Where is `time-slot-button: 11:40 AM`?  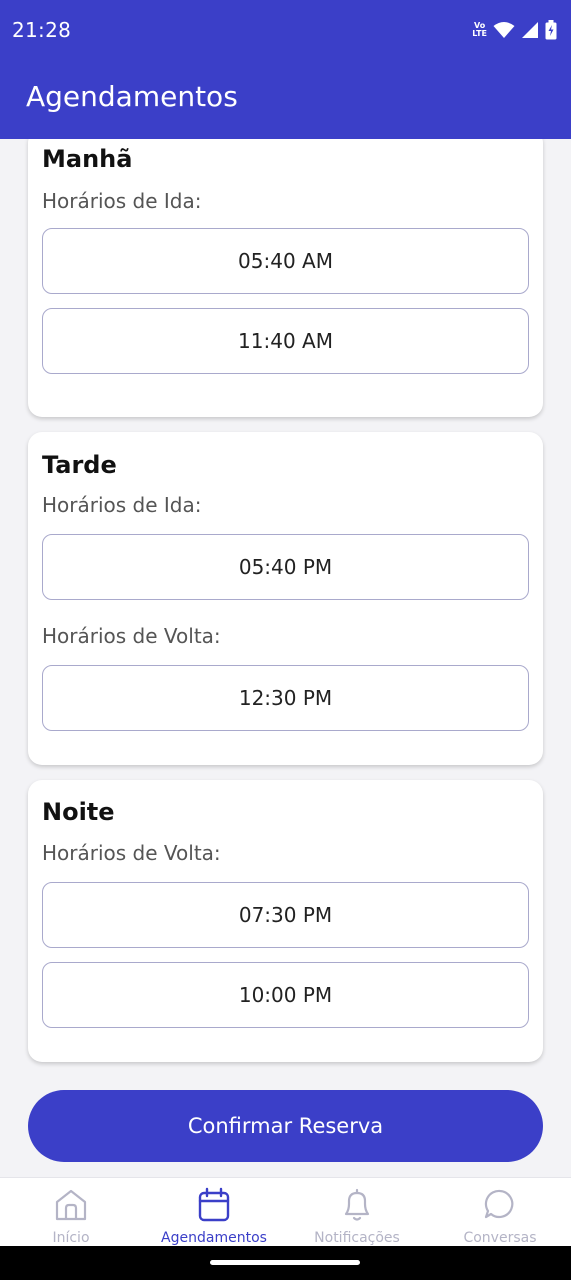
time-slot-button: 11:40 AM is located at coordinates (285, 341).